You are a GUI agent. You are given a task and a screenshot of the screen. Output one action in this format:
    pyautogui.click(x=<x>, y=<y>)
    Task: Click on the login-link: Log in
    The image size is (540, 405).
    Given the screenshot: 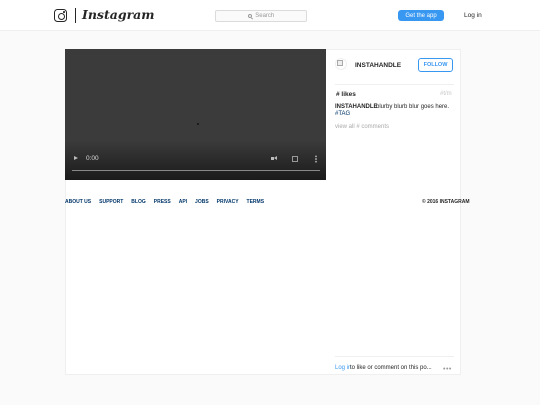 What is the action you would take?
    pyautogui.click(x=473, y=15)
    